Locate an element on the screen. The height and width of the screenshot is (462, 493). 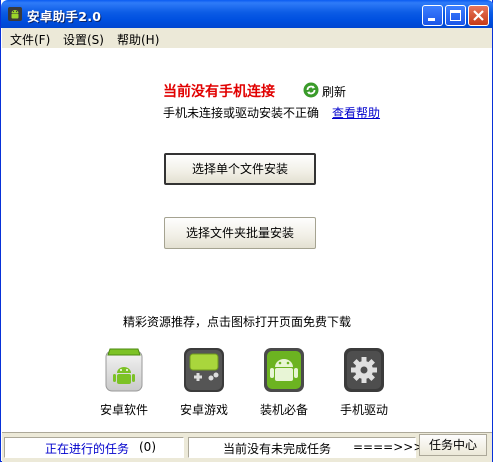
minimize-icon is located at coordinates (431, 19).